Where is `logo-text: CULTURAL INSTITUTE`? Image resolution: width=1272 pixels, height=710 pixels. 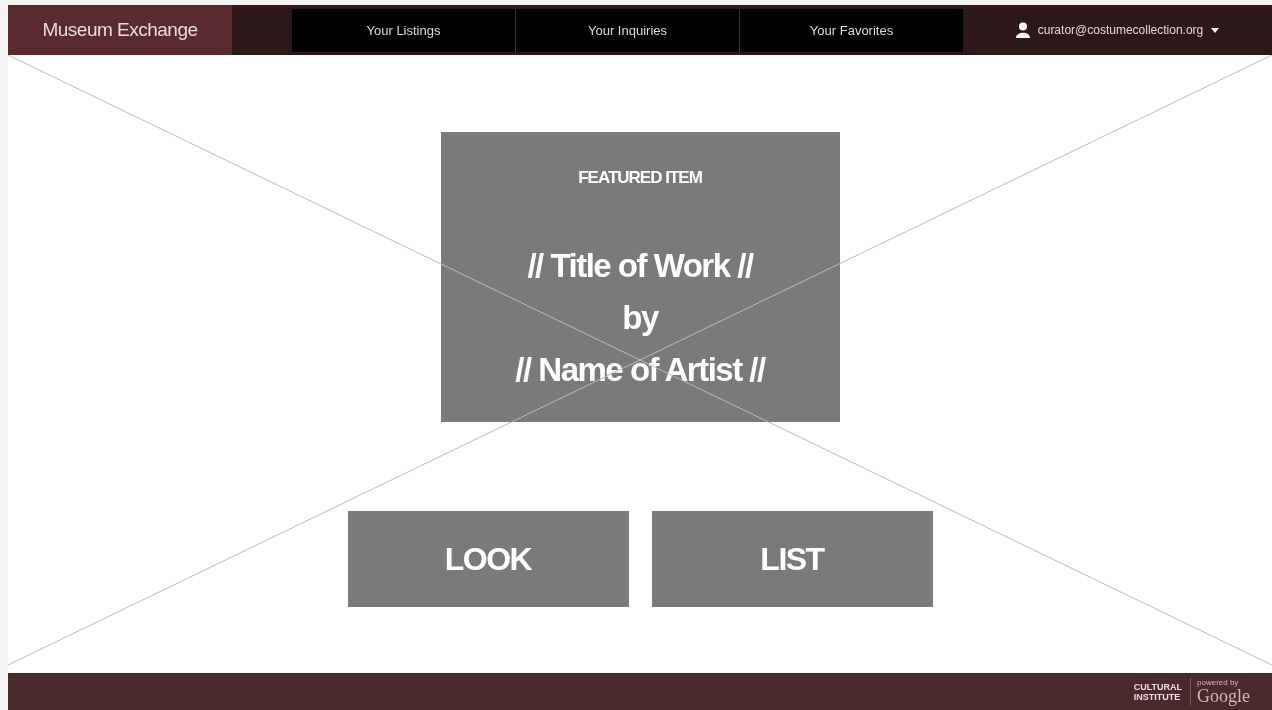
logo-text: CULTURAL INSTITUTE is located at coordinates (1157, 691).